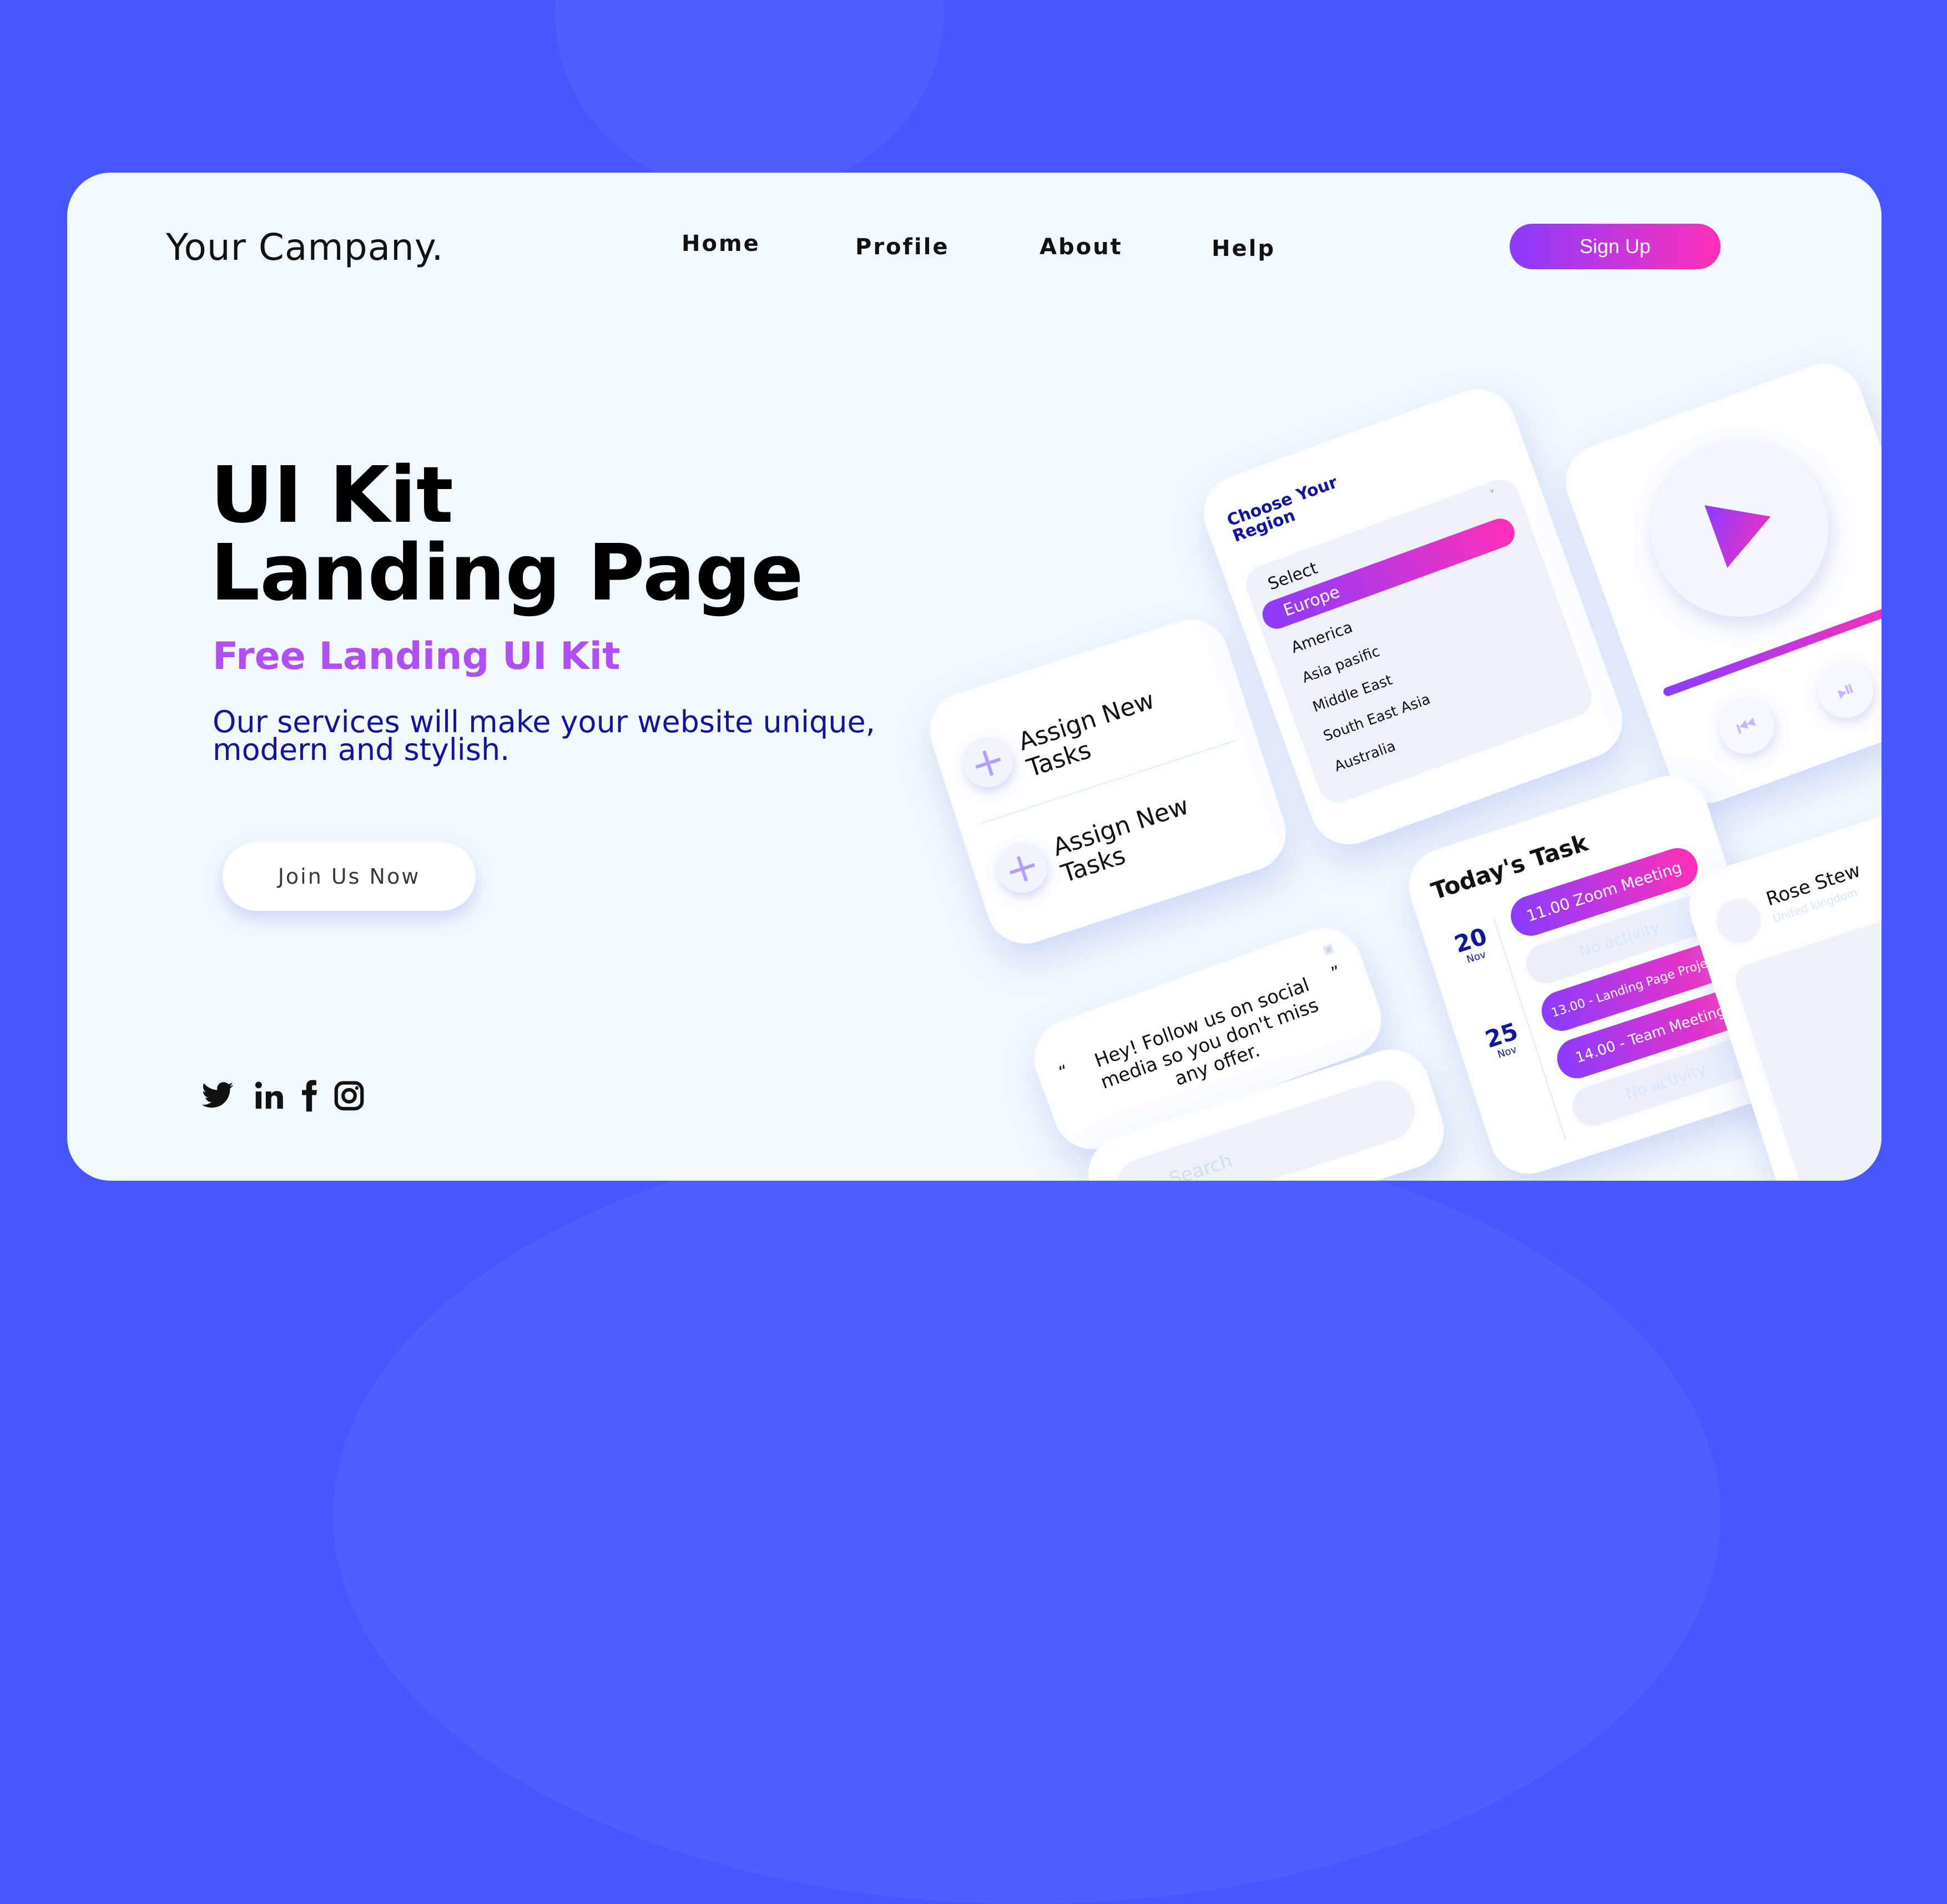  Describe the element at coordinates (1064, 1071) in the screenshot. I see `quote-open-mark: “` at that location.